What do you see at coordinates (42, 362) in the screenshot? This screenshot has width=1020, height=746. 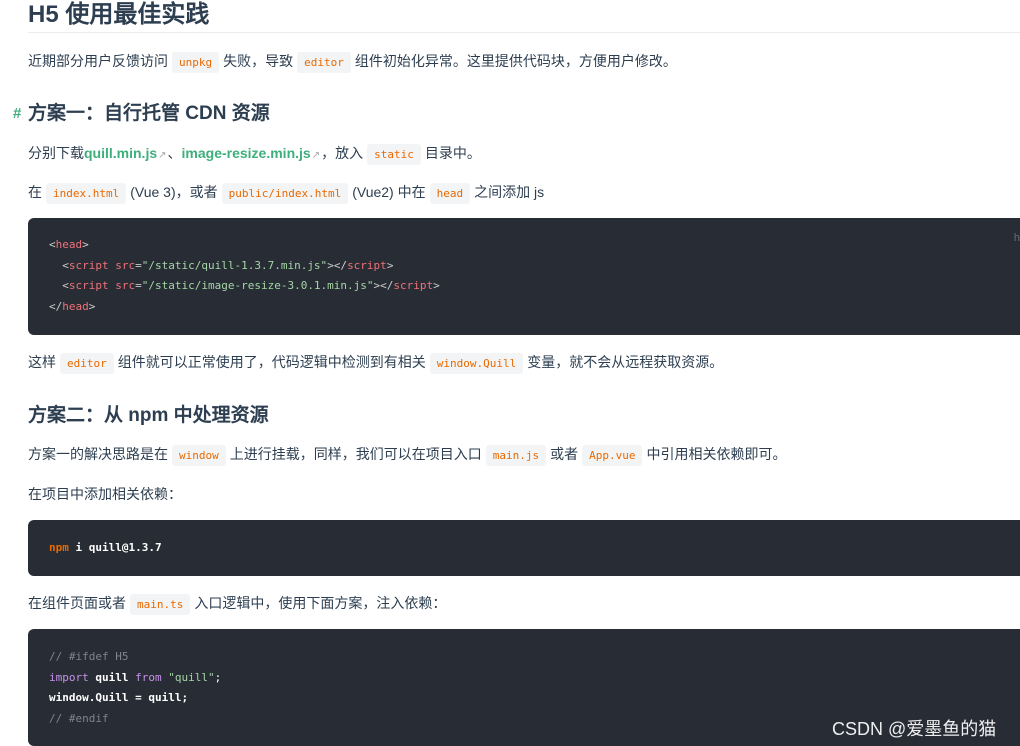 I see `text: 这样` at bounding box center [42, 362].